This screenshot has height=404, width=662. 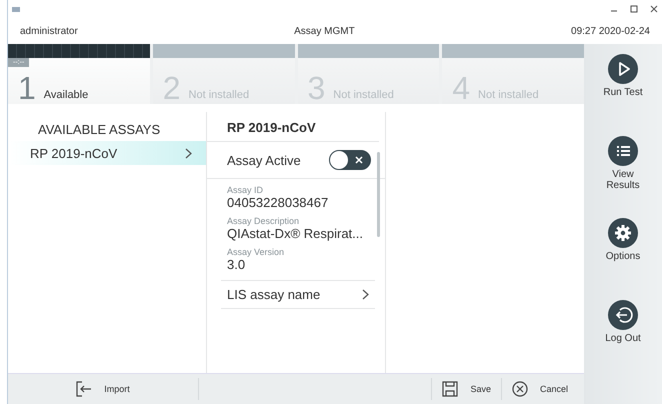 I want to click on scrollbar, so click(x=378, y=194).